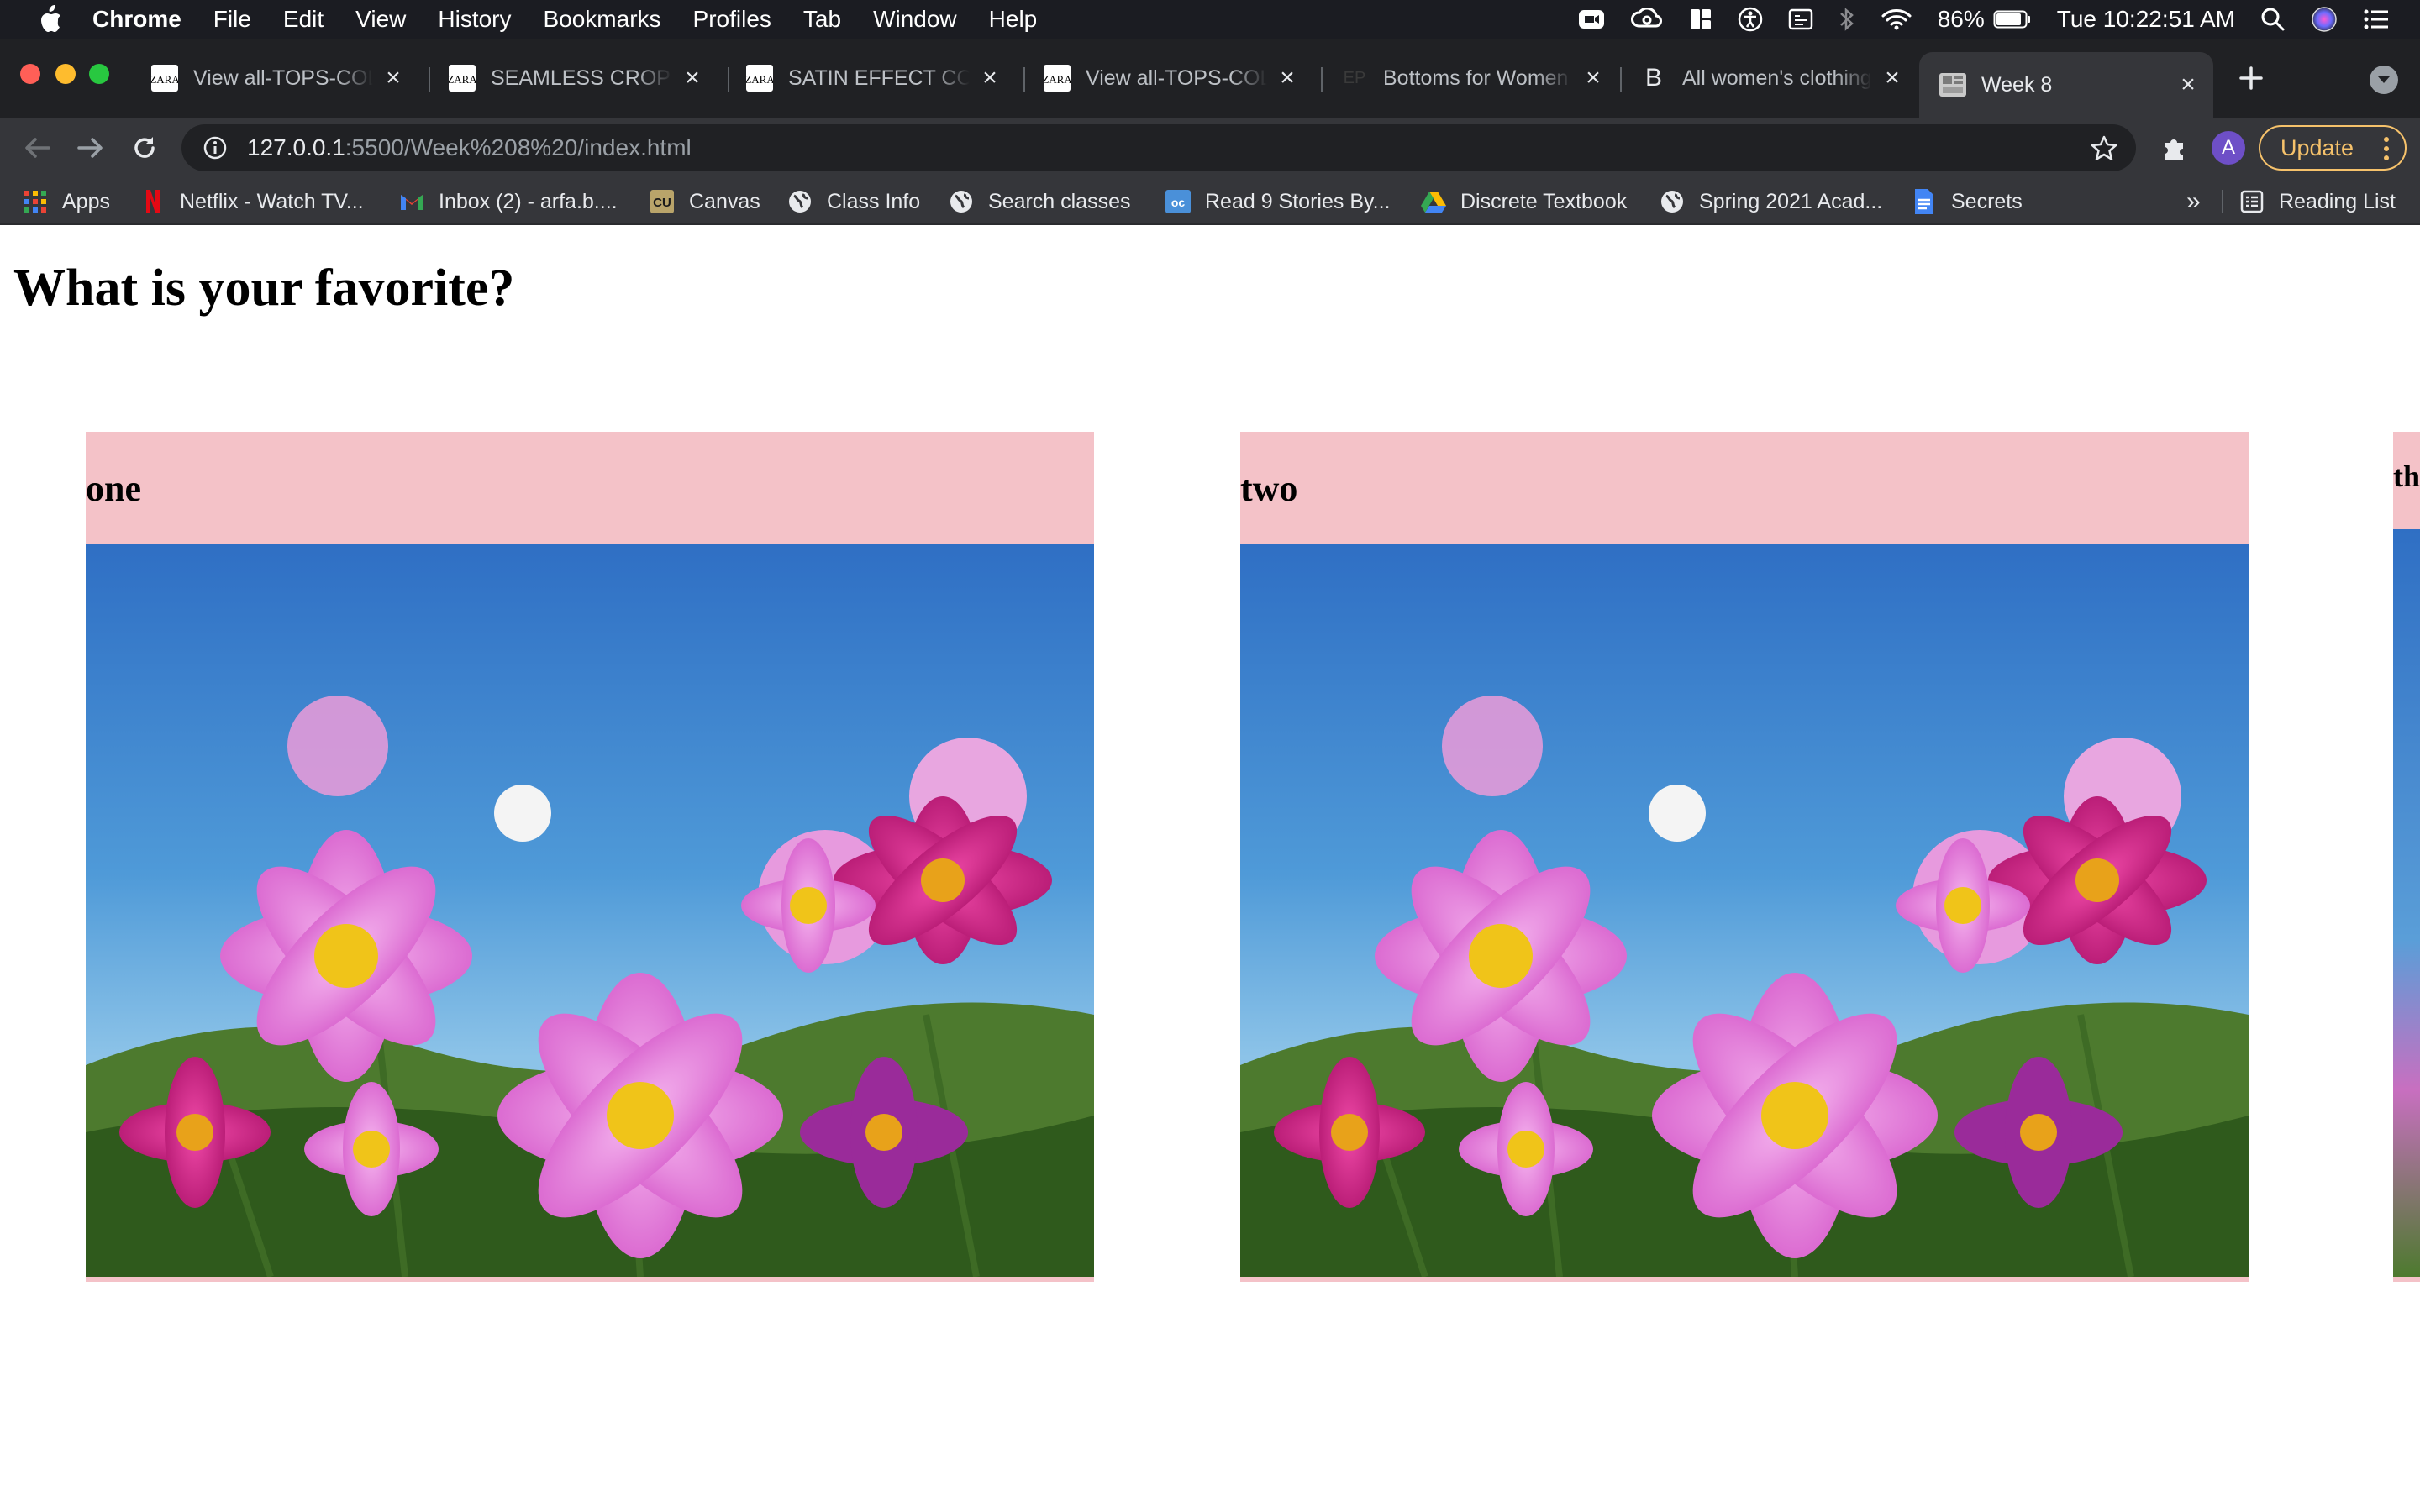 This screenshot has width=2420, height=1512. What do you see at coordinates (2017, 84) in the screenshot?
I see `tab-title: Week 8` at bounding box center [2017, 84].